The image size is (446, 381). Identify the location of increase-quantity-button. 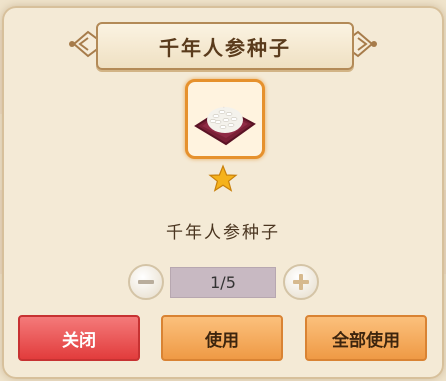
(301, 282).